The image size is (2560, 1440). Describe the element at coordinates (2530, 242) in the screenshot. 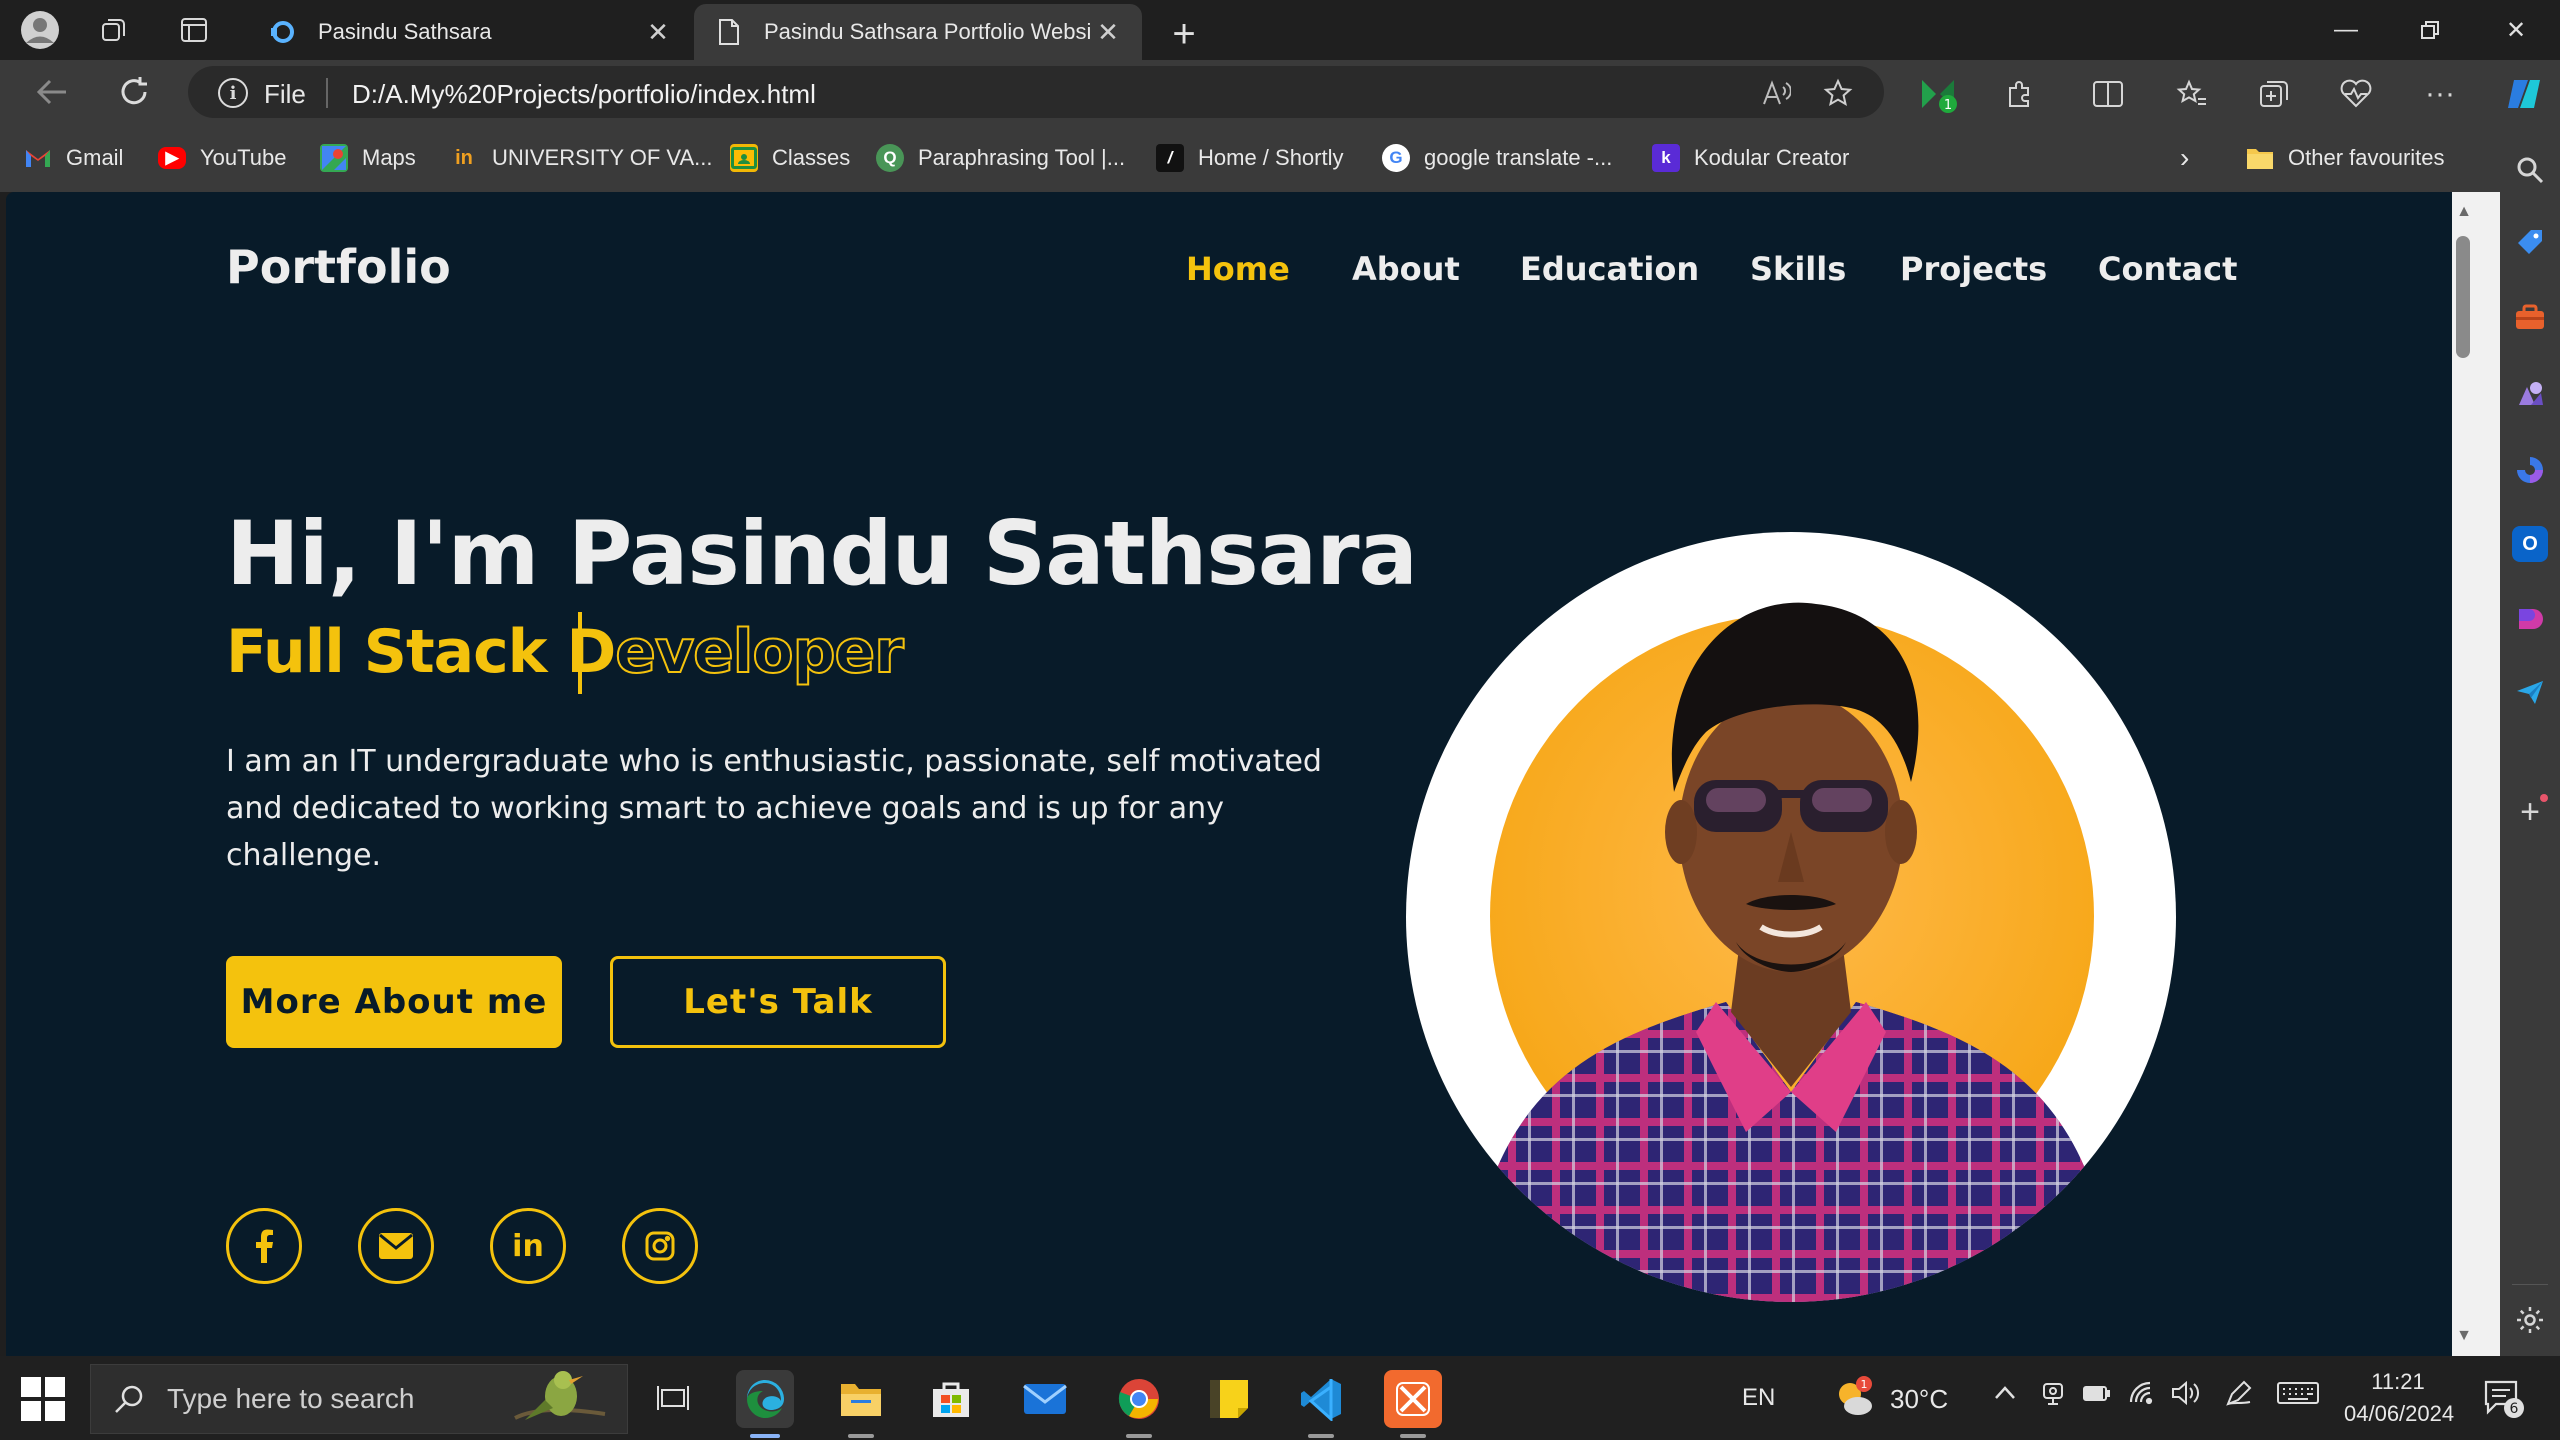

I see `sidebar-shopping-icon` at that location.